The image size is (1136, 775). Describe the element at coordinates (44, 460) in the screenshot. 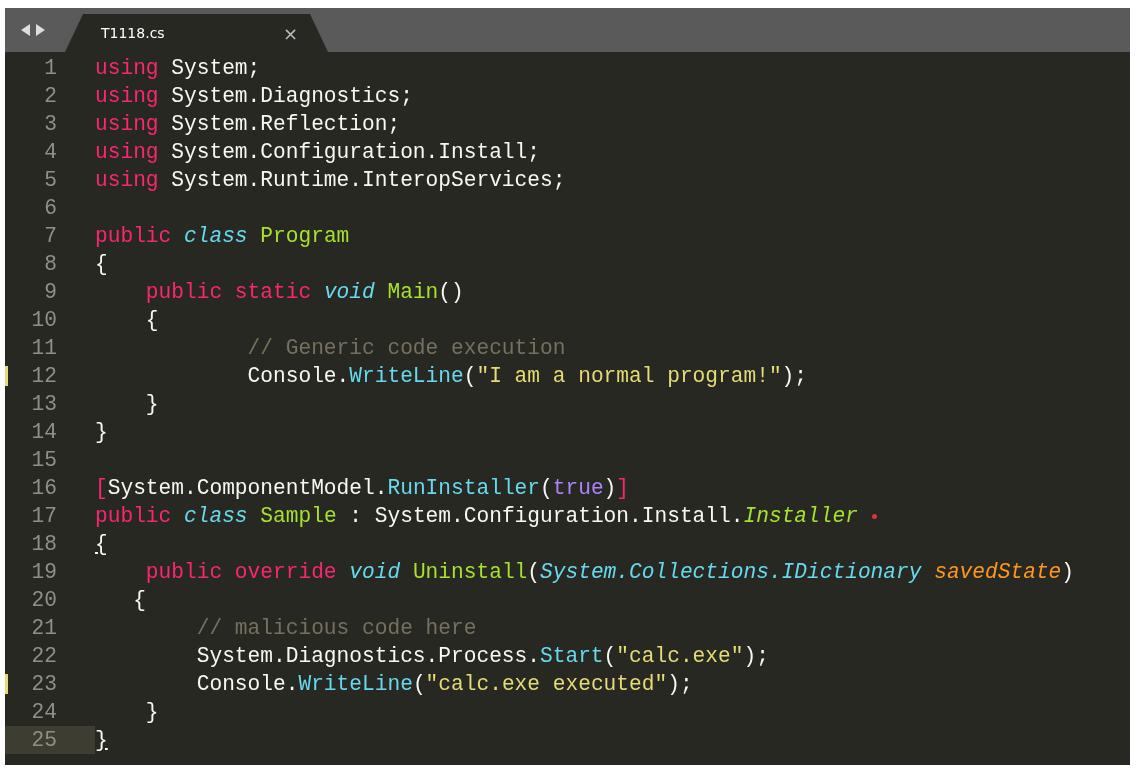

I see `line-number: 15` at that location.